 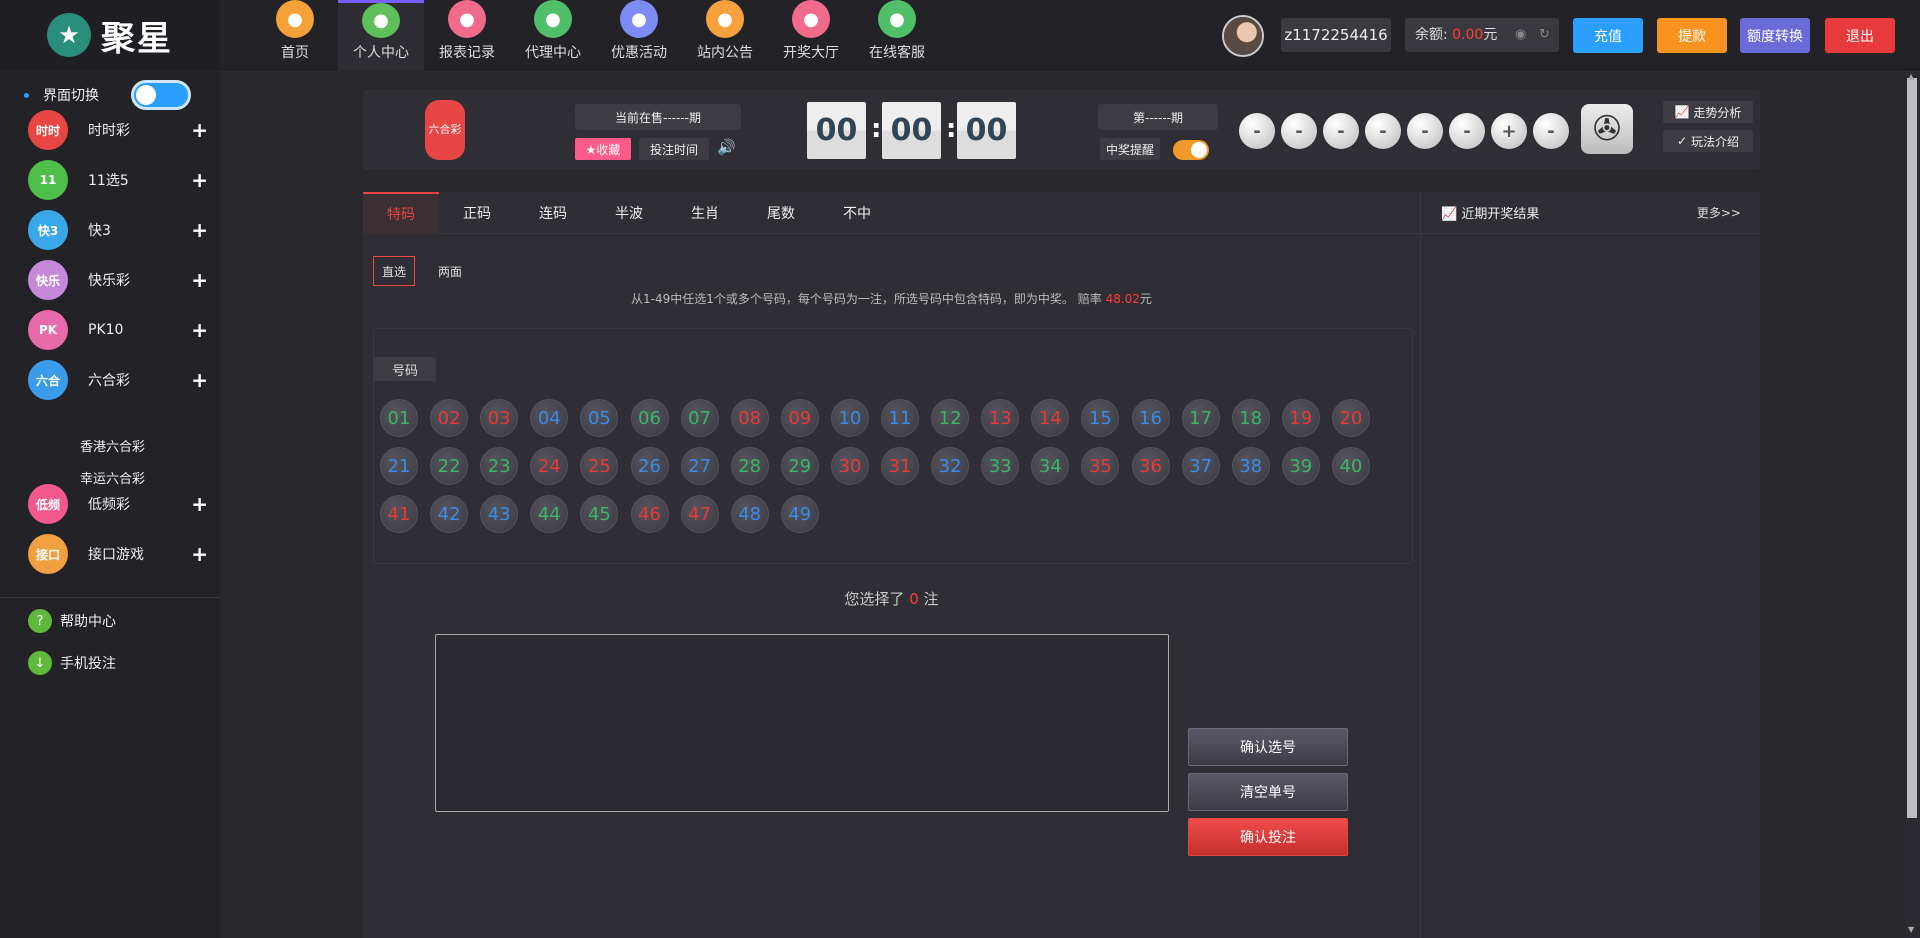 I want to click on number-ball: 14, so click(x=1050, y=418).